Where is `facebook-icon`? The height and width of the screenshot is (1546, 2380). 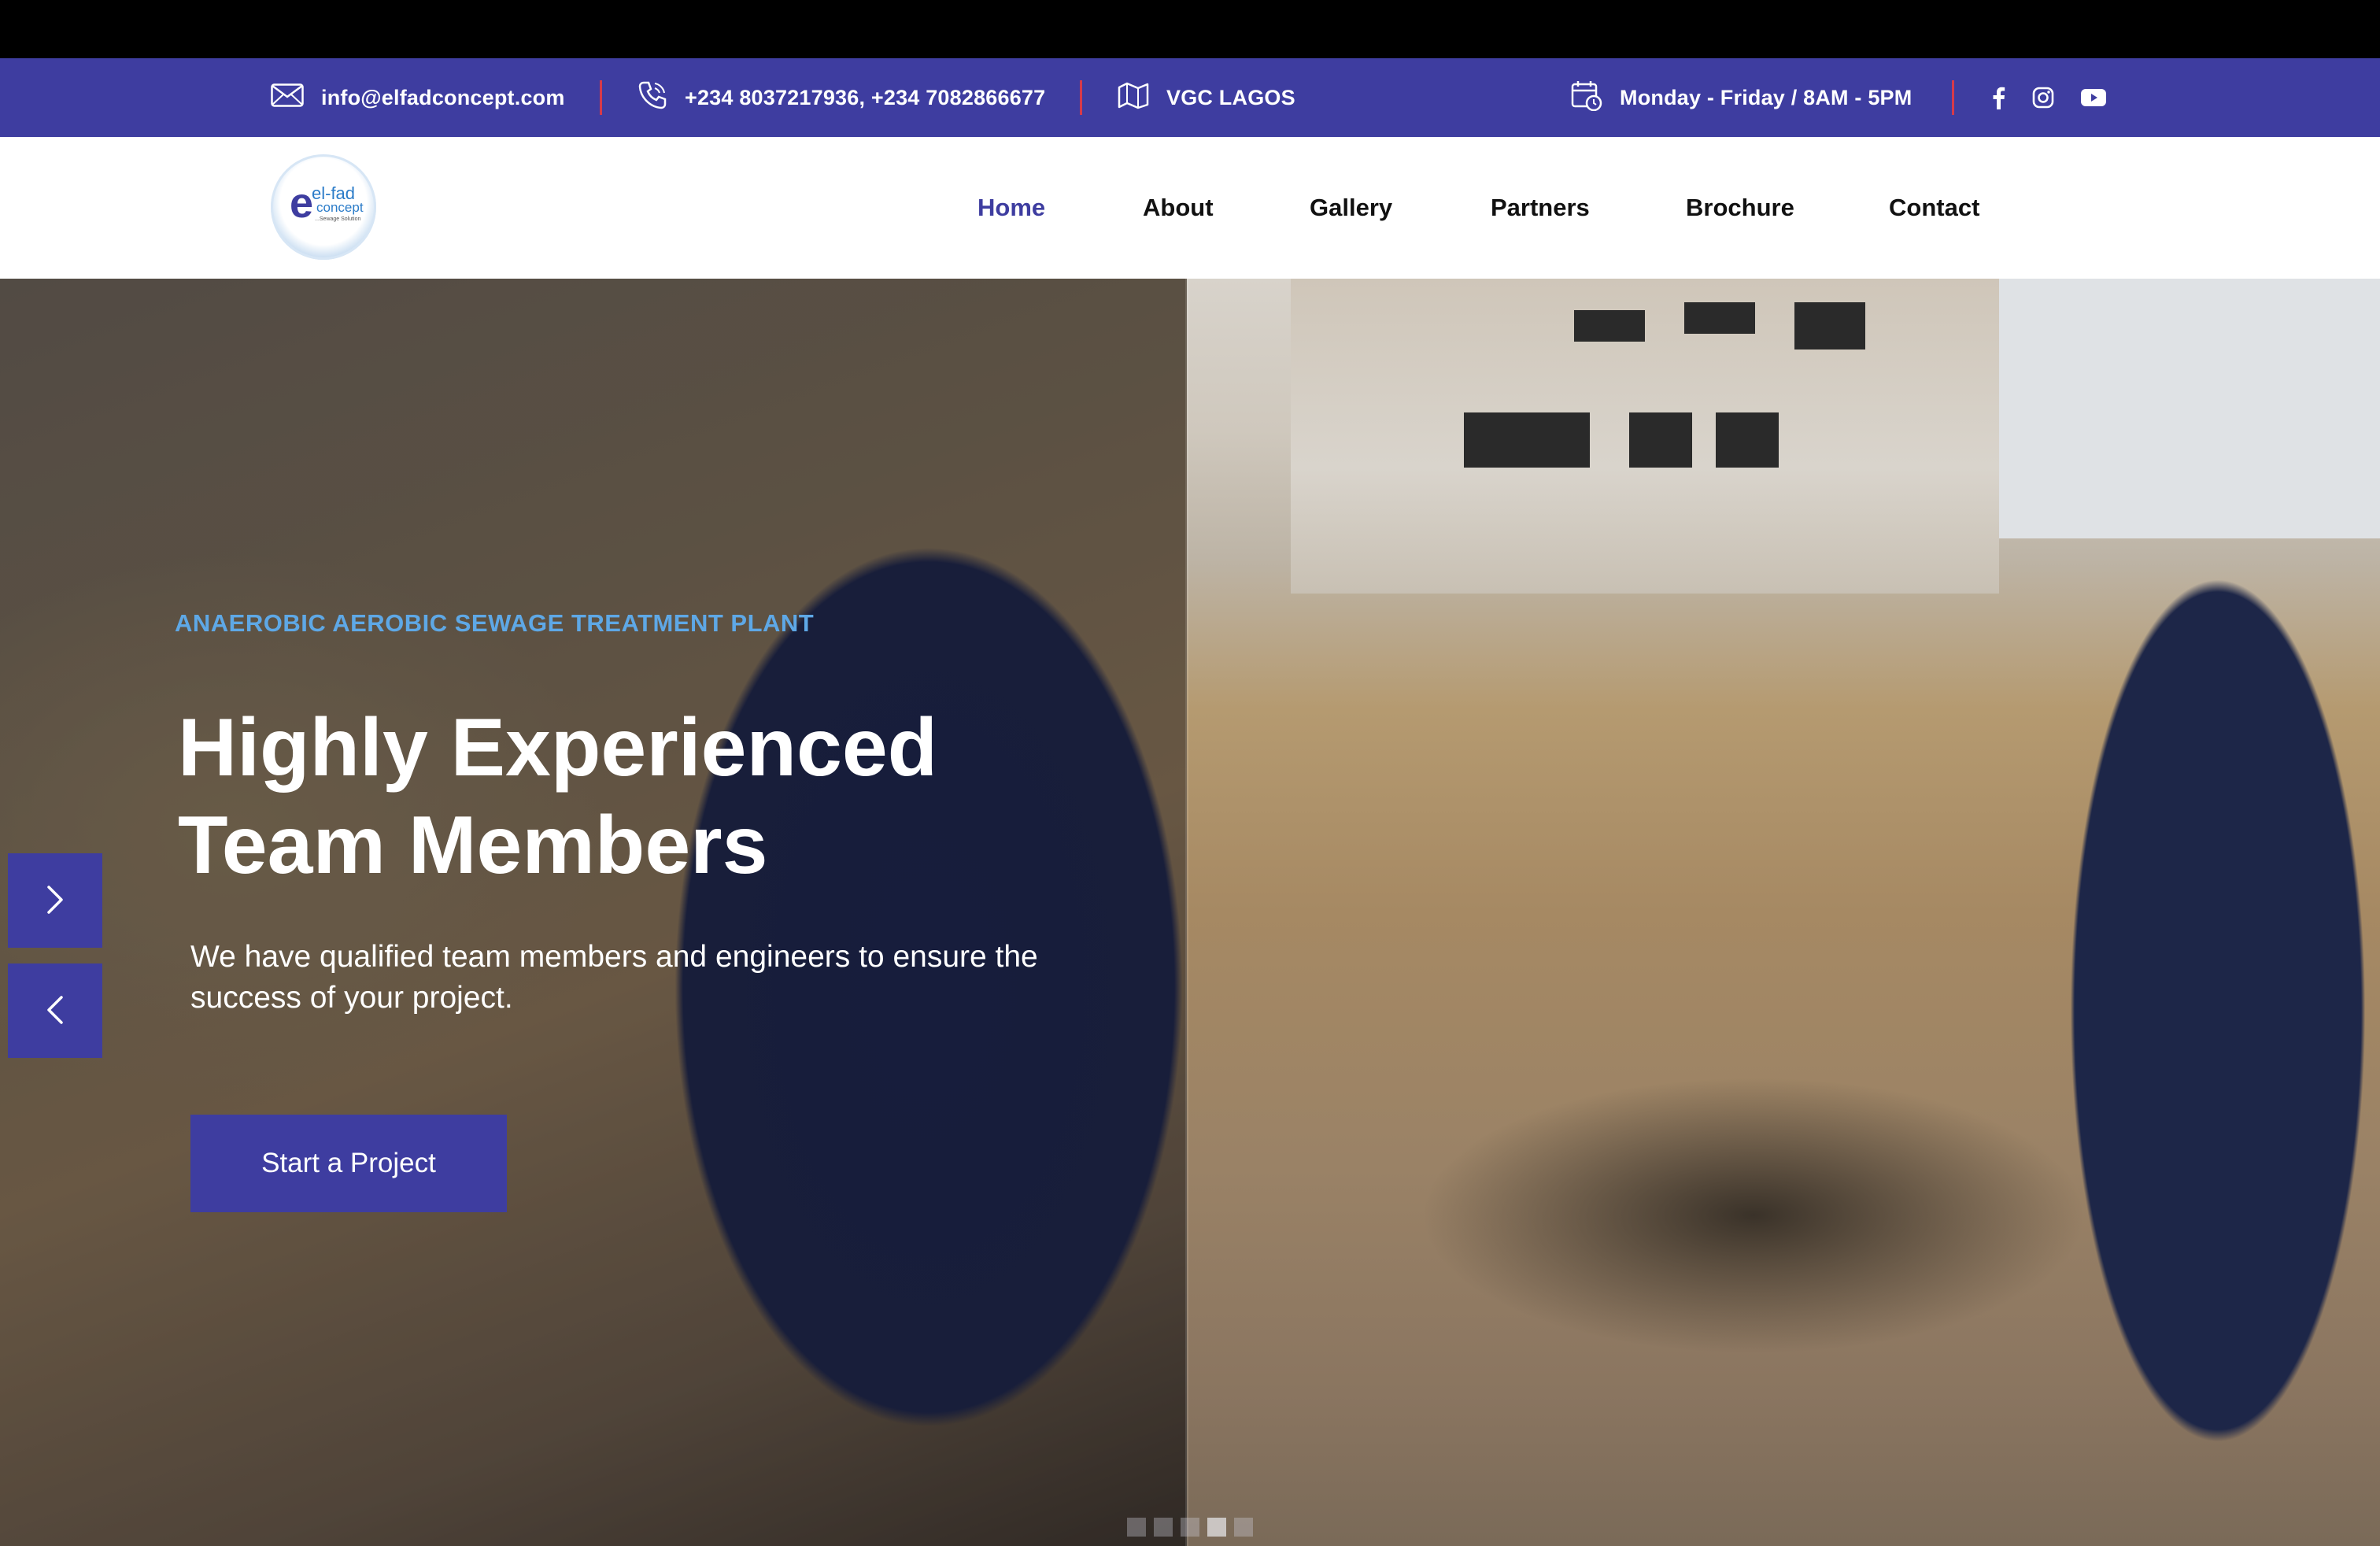 facebook-icon is located at coordinates (1998, 97).